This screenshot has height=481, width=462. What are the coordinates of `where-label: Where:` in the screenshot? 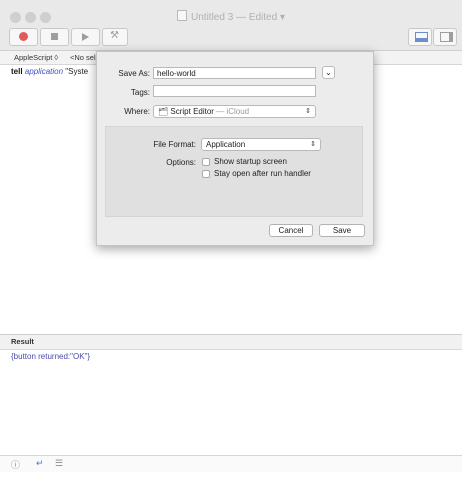 It's located at (137, 111).